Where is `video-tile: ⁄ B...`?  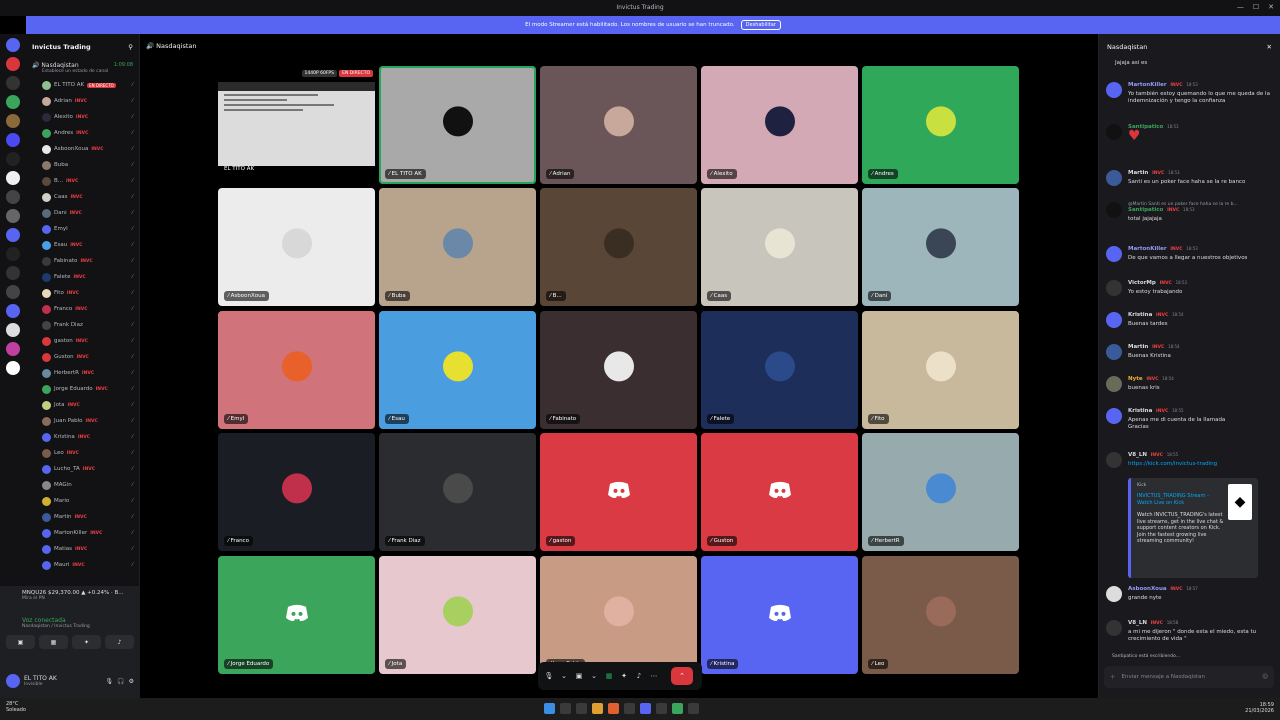 video-tile: ⁄ B... is located at coordinates (618, 247).